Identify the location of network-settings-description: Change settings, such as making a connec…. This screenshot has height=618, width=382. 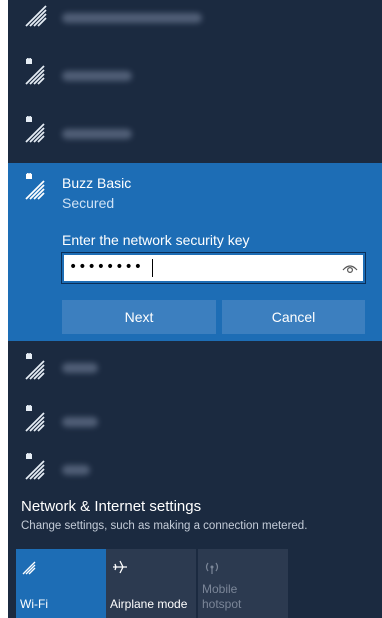
(164, 526).